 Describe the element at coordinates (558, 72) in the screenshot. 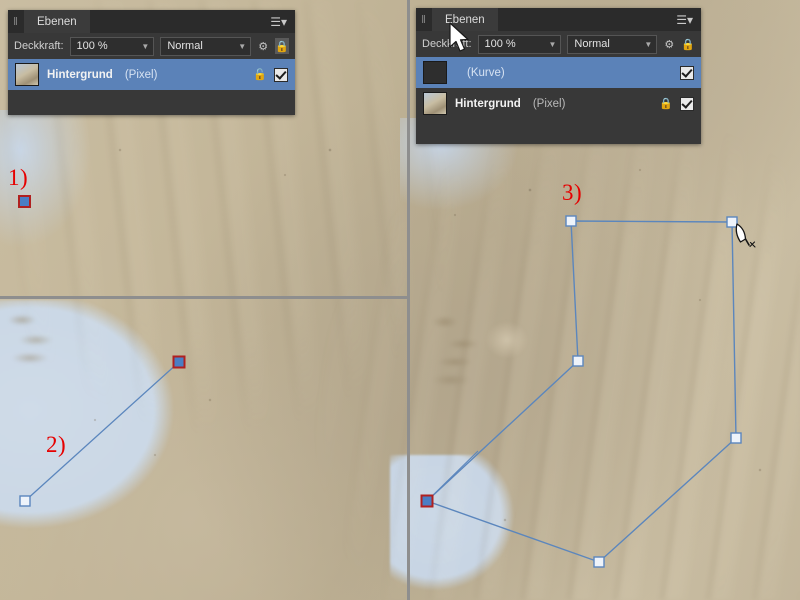

I see `layer-row-kurve-right: (Kurve)` at that location.